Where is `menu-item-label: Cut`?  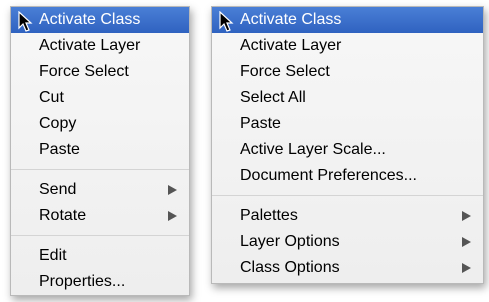 menu-item-label: Cut is located at coordinates (51, 97).